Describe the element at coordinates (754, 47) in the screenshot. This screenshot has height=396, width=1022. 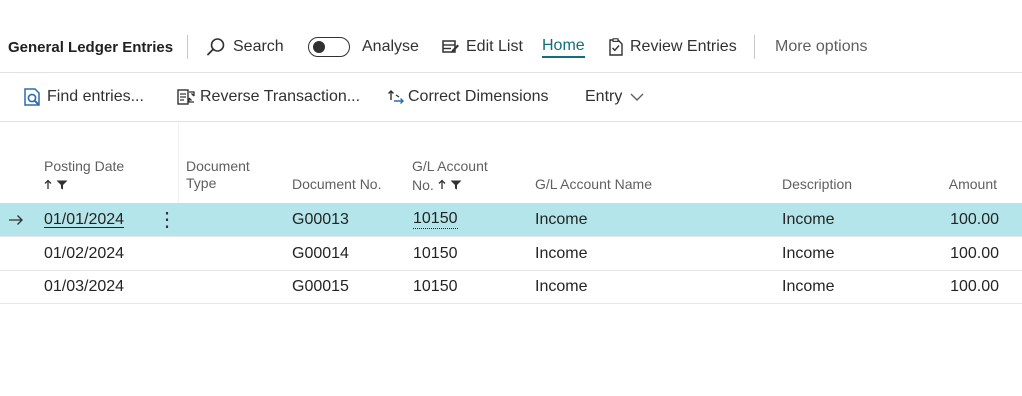
I see `more-divider` at that location.